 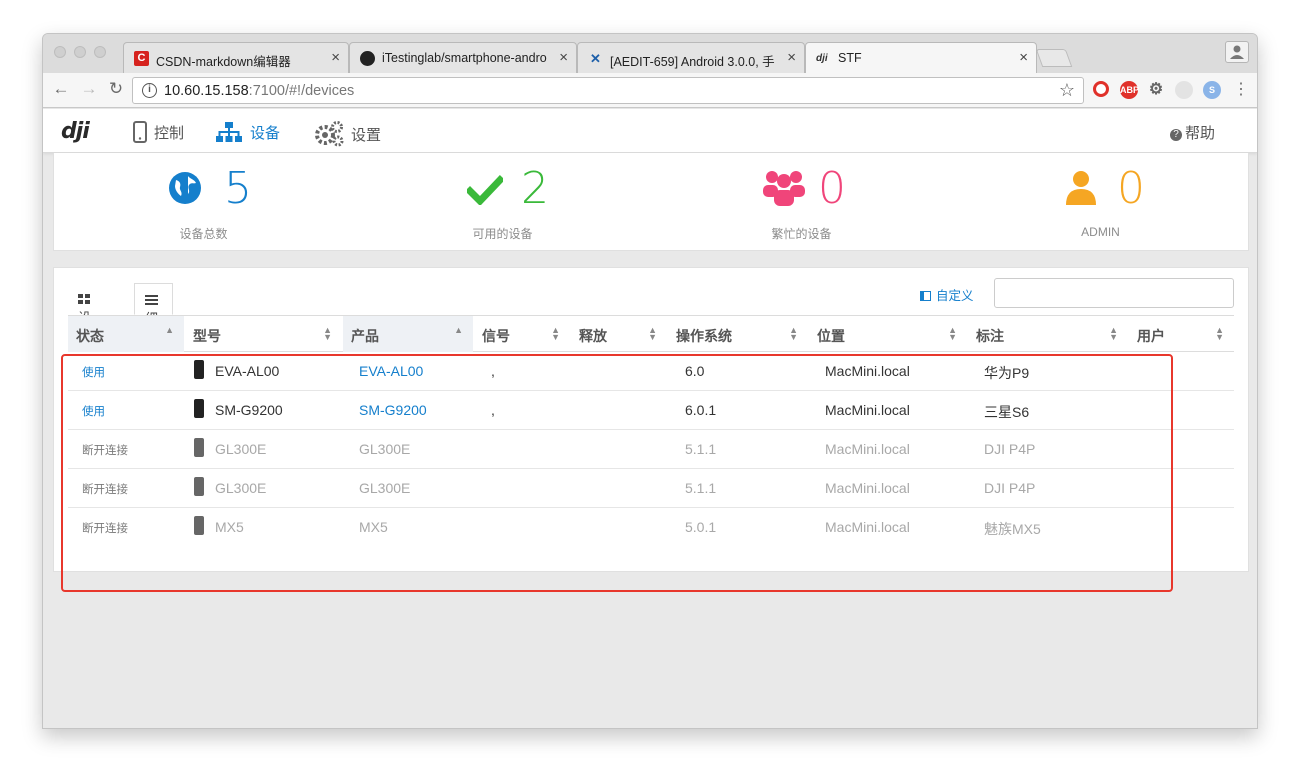 I want to click on stats-panel: 5 设备总数 2 可用的设备 0 繁忙的设备 0 ADMIN, so click(x=651, y=202).